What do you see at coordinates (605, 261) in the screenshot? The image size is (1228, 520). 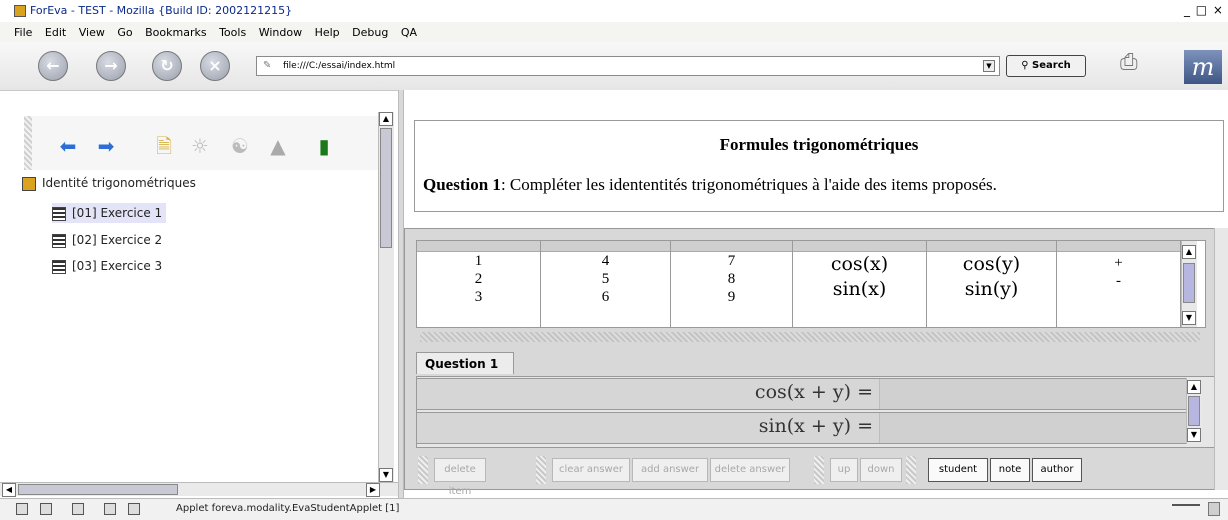 I see `item-number: 4` at bounding box center [605, 261].